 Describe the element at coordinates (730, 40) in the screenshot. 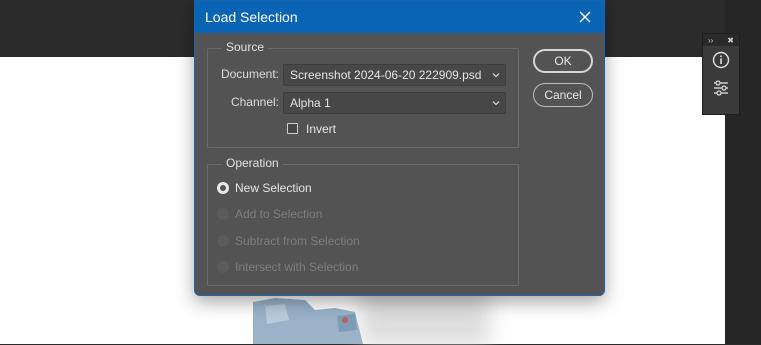

I see `close-icon: ✖` at that location.